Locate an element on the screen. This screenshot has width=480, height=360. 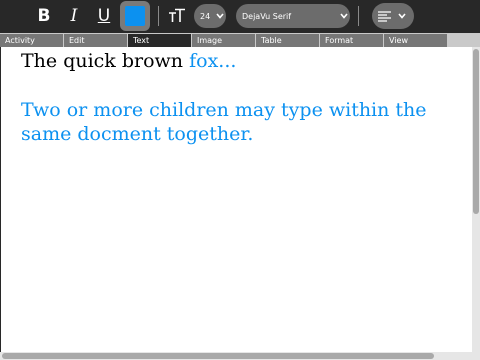
align-left-icon is located at coordinates (385, 16).